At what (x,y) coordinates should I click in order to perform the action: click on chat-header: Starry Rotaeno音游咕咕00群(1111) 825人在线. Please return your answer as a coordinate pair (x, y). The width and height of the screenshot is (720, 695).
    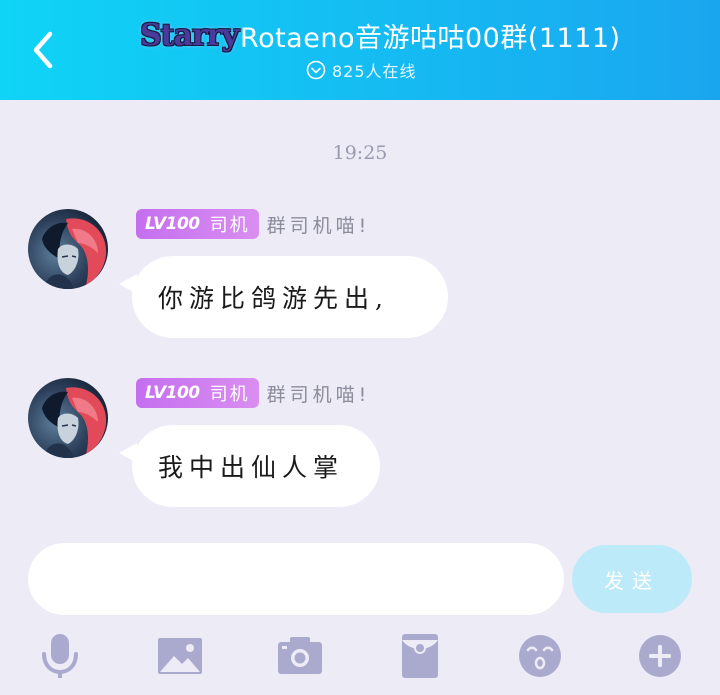
    Looking at the image, I should click on (360, 50).